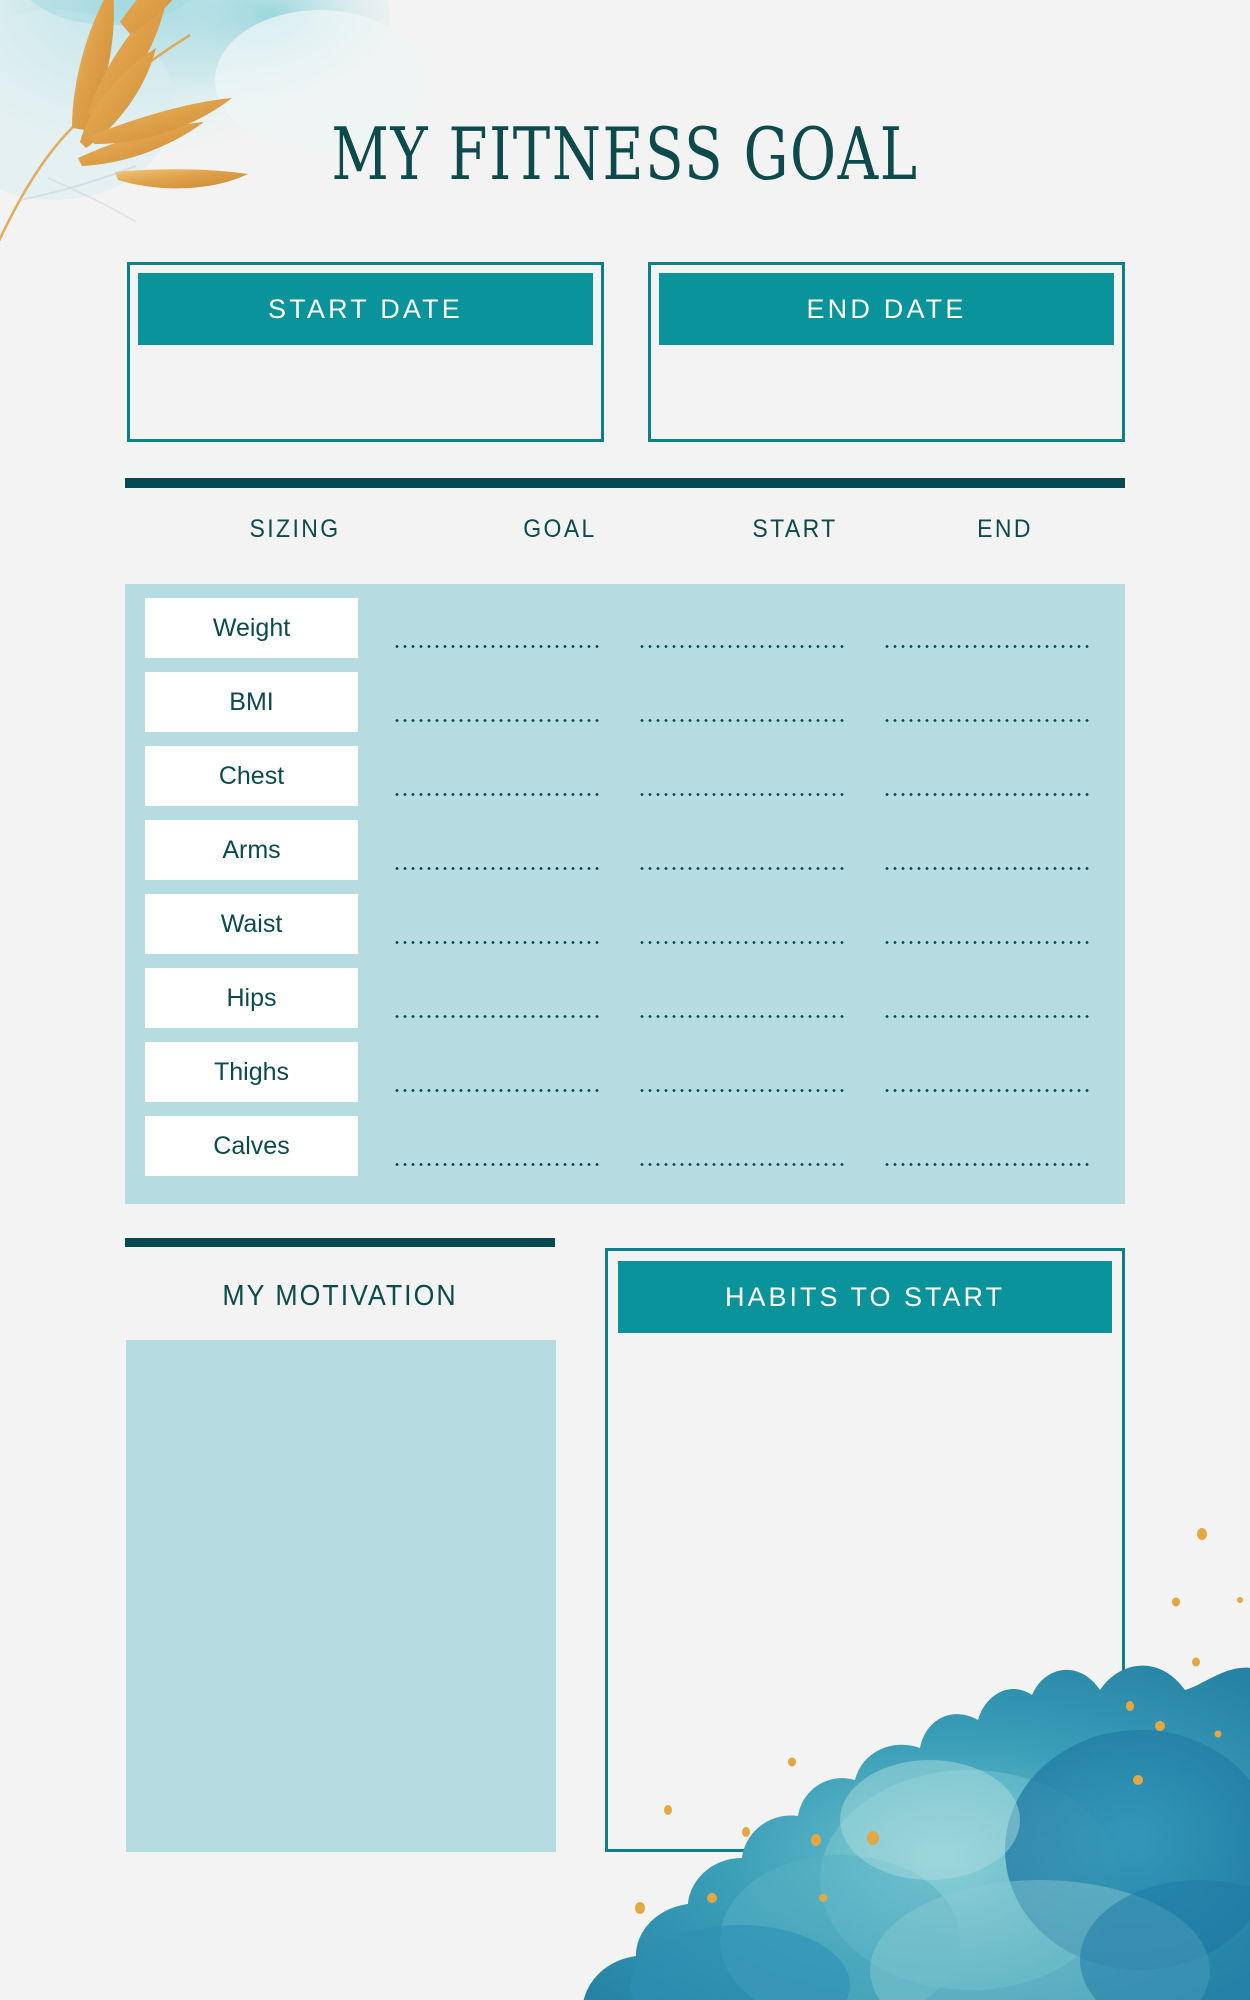 The width and height of the screenshot is (1250, 2000). I want to click on row-goal-field-arms, so click(498, 868).